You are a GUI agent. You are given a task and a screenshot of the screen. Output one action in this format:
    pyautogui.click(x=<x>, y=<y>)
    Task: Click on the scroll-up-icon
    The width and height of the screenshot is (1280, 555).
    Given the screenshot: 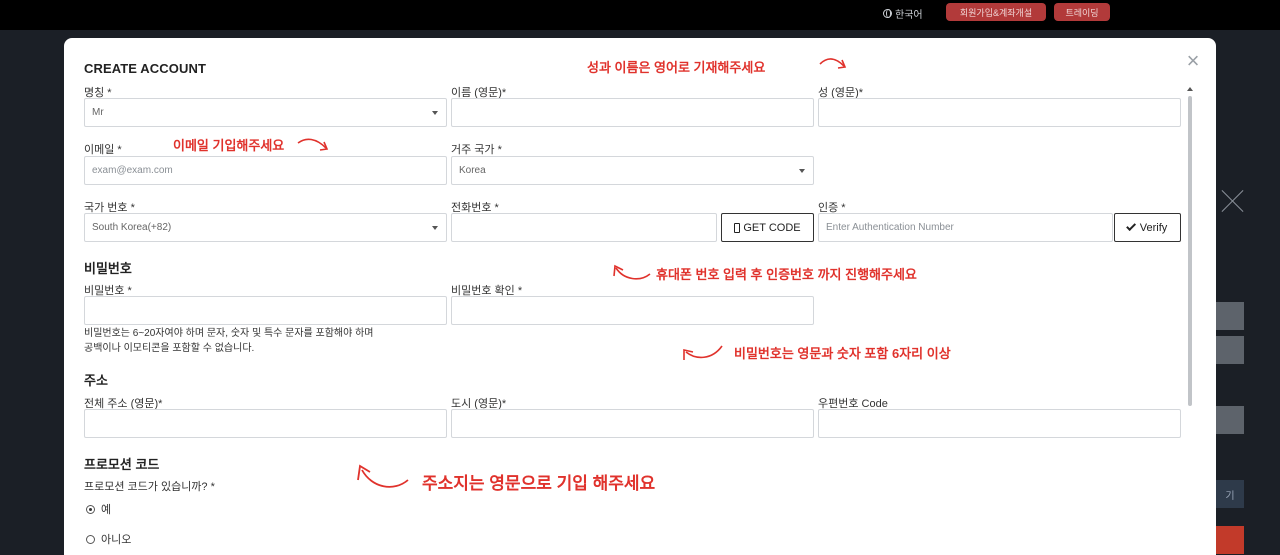 What is the action you would take?
    pyautogui.click(x=1190, y=89)
    